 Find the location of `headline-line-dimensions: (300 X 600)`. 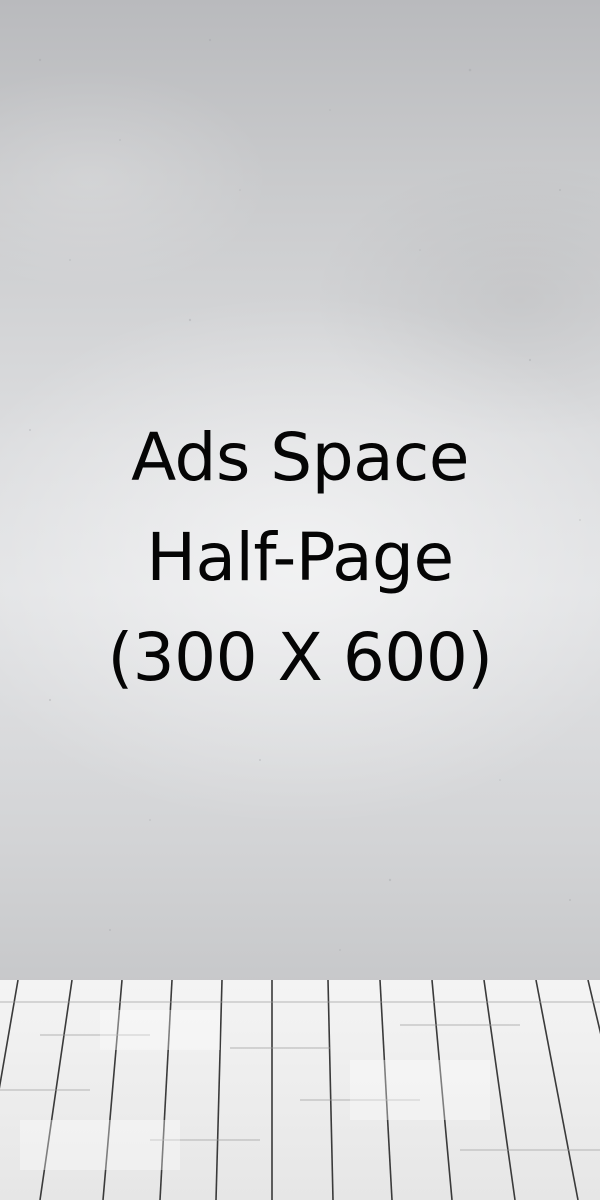

headline-line-dimensions: (300 X 600) is located at coordinates (300, 657).